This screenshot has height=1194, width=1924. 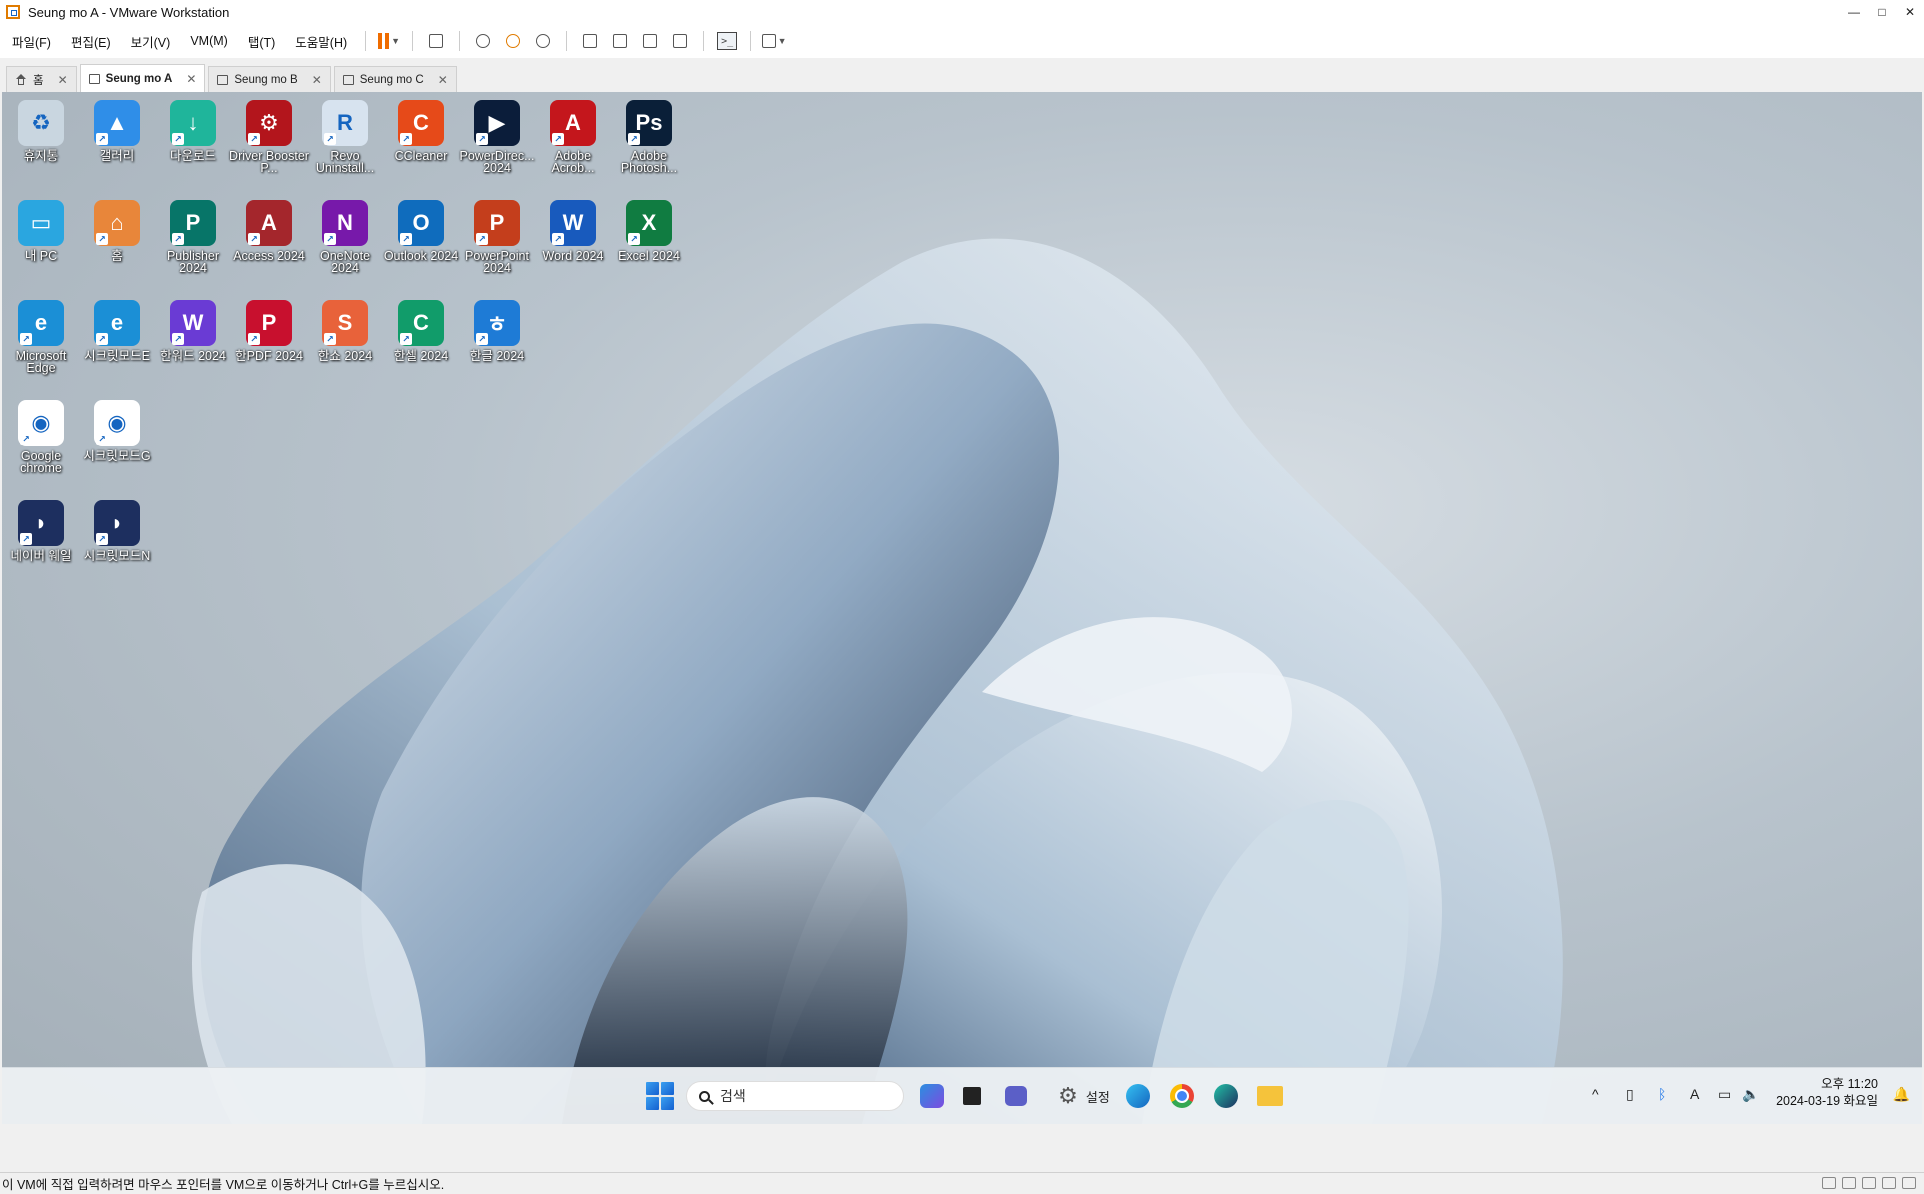 What do you see at coordinates (209, 41) in the screenshot?
I see `menu-vm: VM(M)` at bounding box center [209, 41].